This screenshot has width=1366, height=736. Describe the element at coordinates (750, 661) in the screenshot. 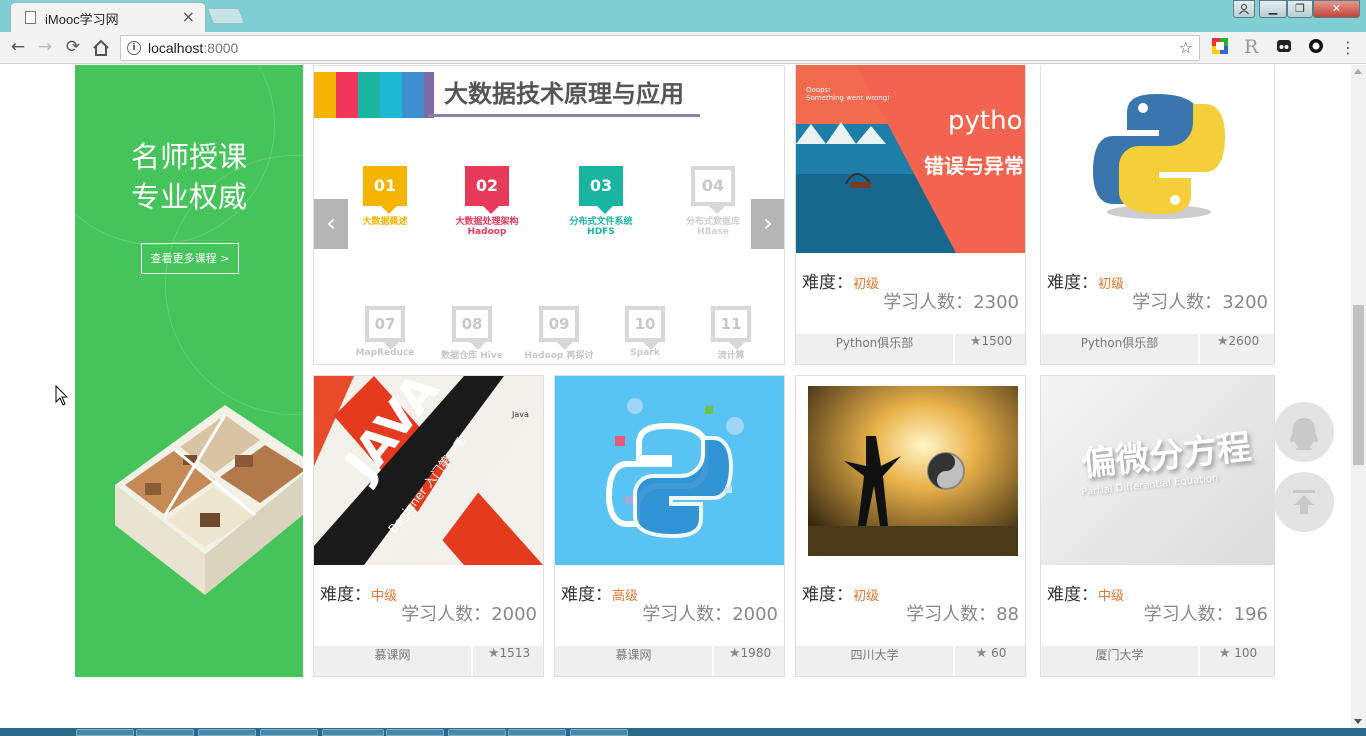

I see `course-favorites: ★1980` at that location.